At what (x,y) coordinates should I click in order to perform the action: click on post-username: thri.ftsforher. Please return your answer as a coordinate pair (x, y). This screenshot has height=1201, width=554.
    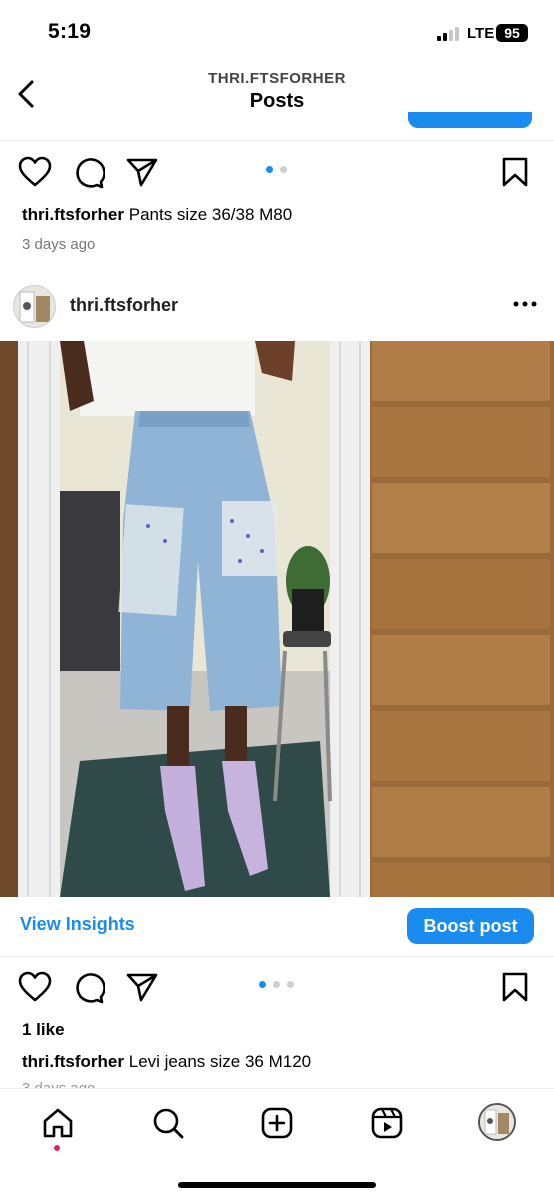
    Looking at the image, I should click on (124, 305).